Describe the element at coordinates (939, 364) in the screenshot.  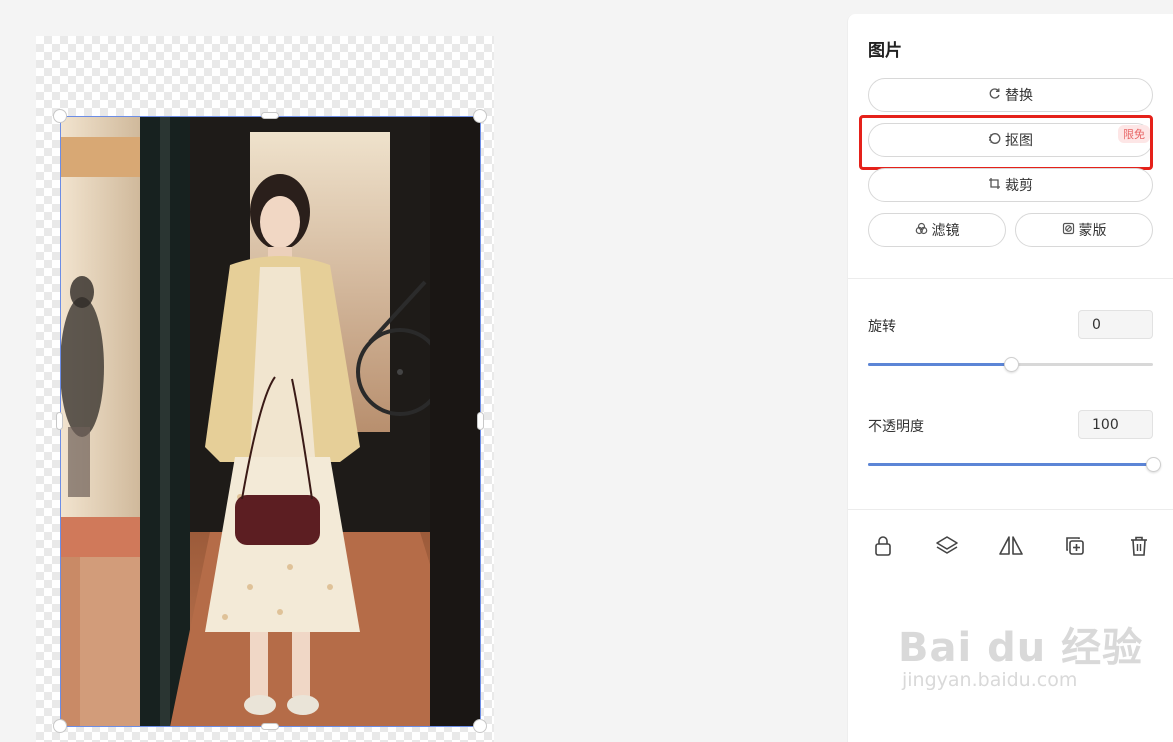
I see `rotate-slider-fill` at that location.